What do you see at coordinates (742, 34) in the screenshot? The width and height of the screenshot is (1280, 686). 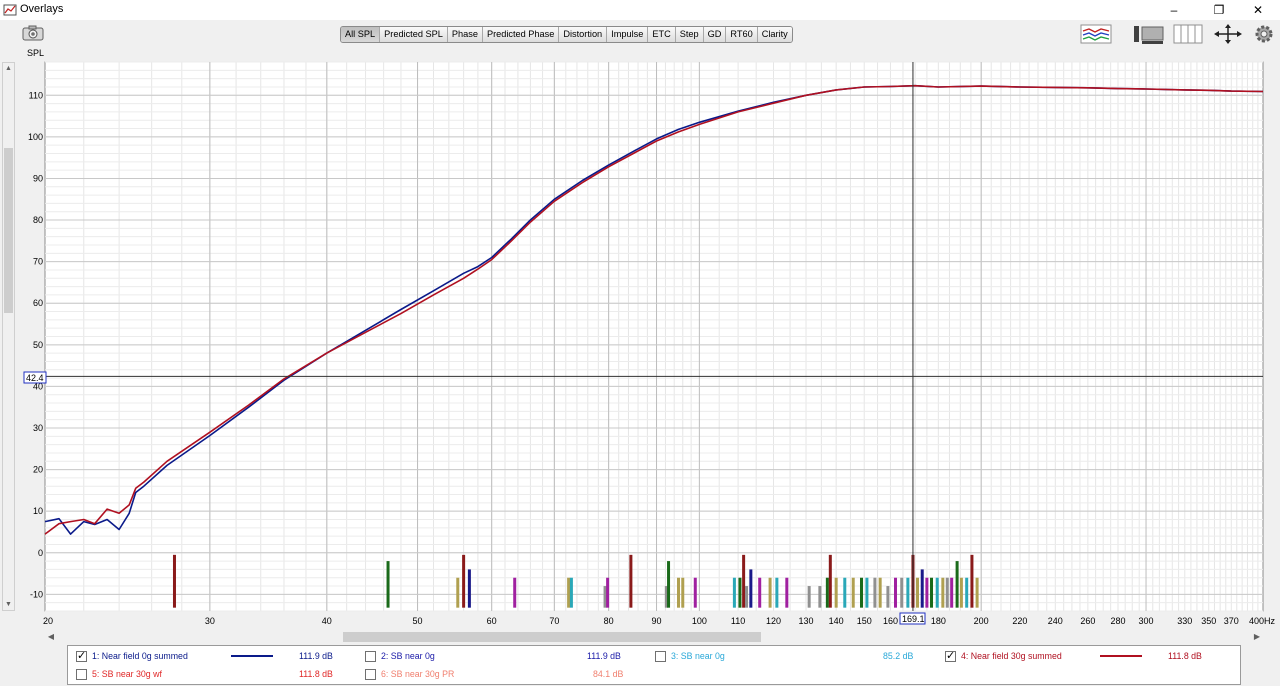 I see `tab-rt60: RT60` at bounding box center [742, 34].